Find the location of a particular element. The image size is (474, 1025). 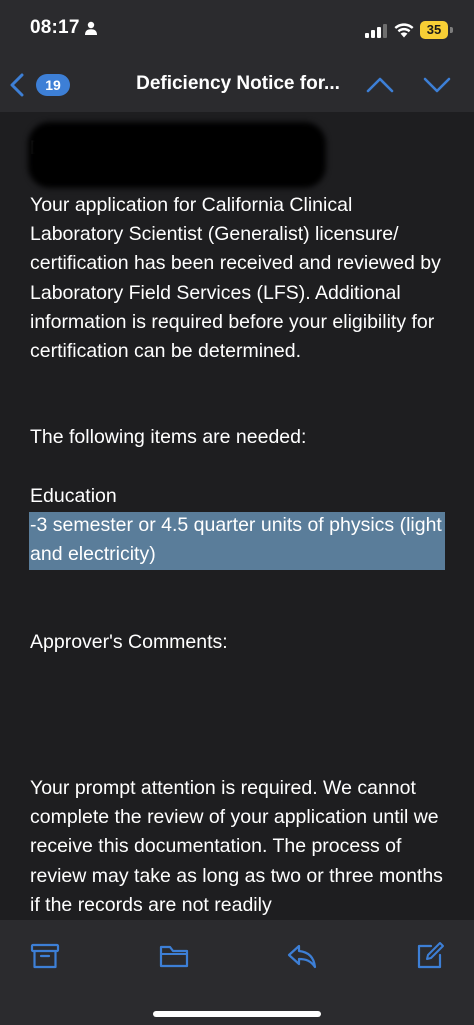

unread-count-badge: 19 is located at coordinates (53, 85).